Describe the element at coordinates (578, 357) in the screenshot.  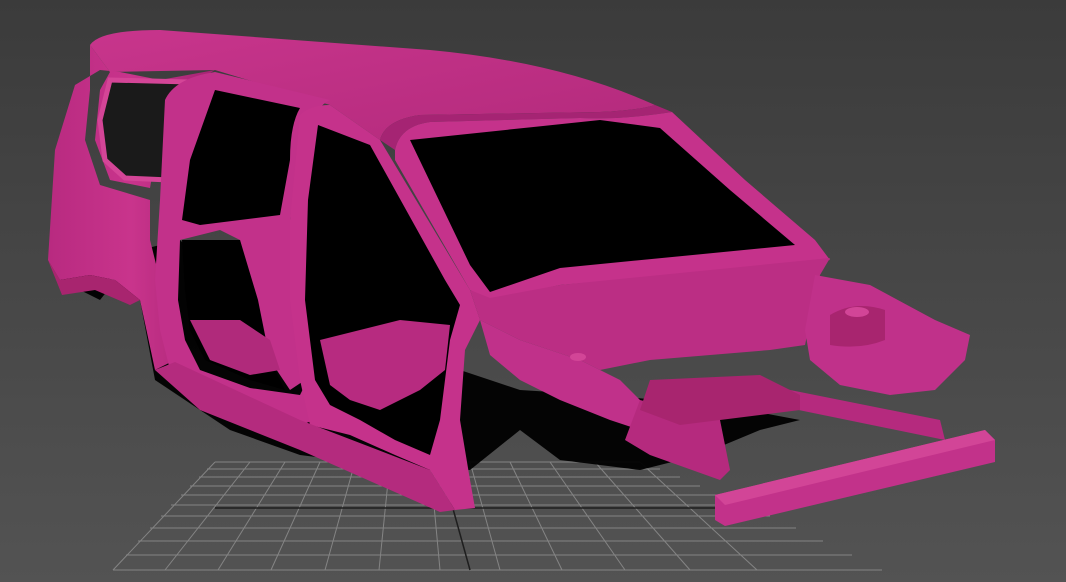
I see `strut-mount-left` at that location.